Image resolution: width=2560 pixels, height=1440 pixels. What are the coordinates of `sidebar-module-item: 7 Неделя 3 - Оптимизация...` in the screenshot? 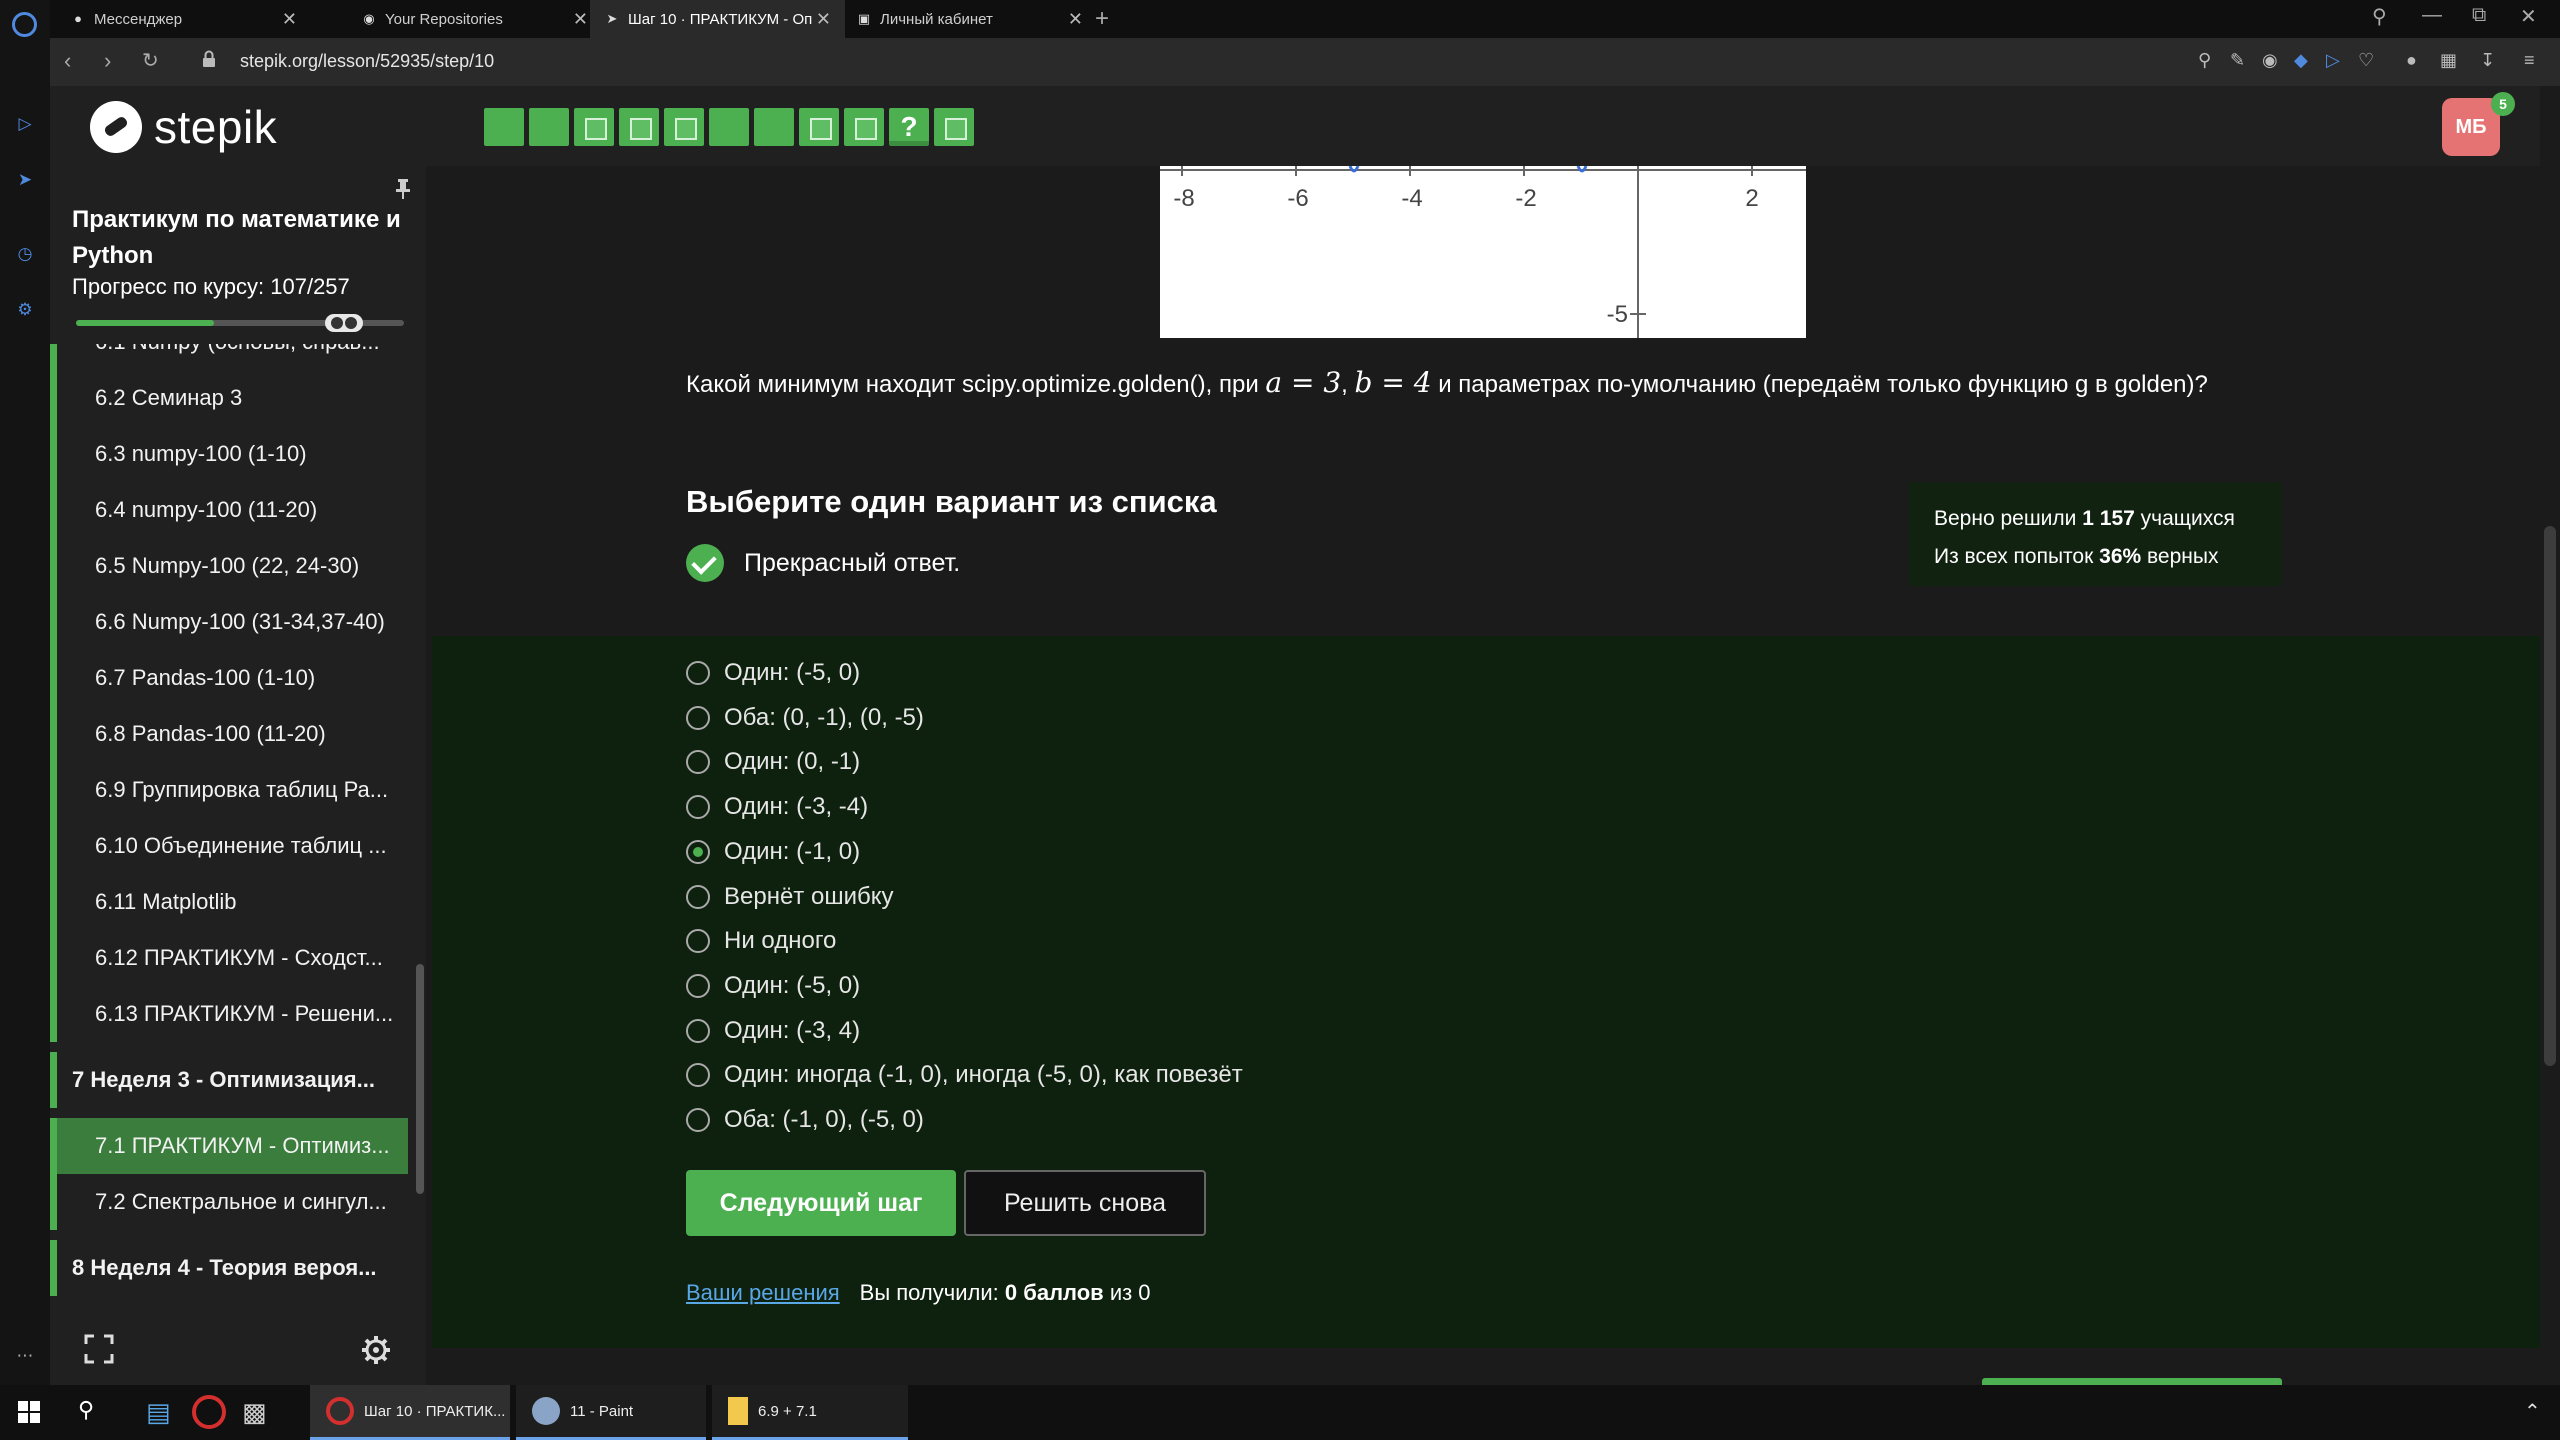 It's located at (229, 1080).